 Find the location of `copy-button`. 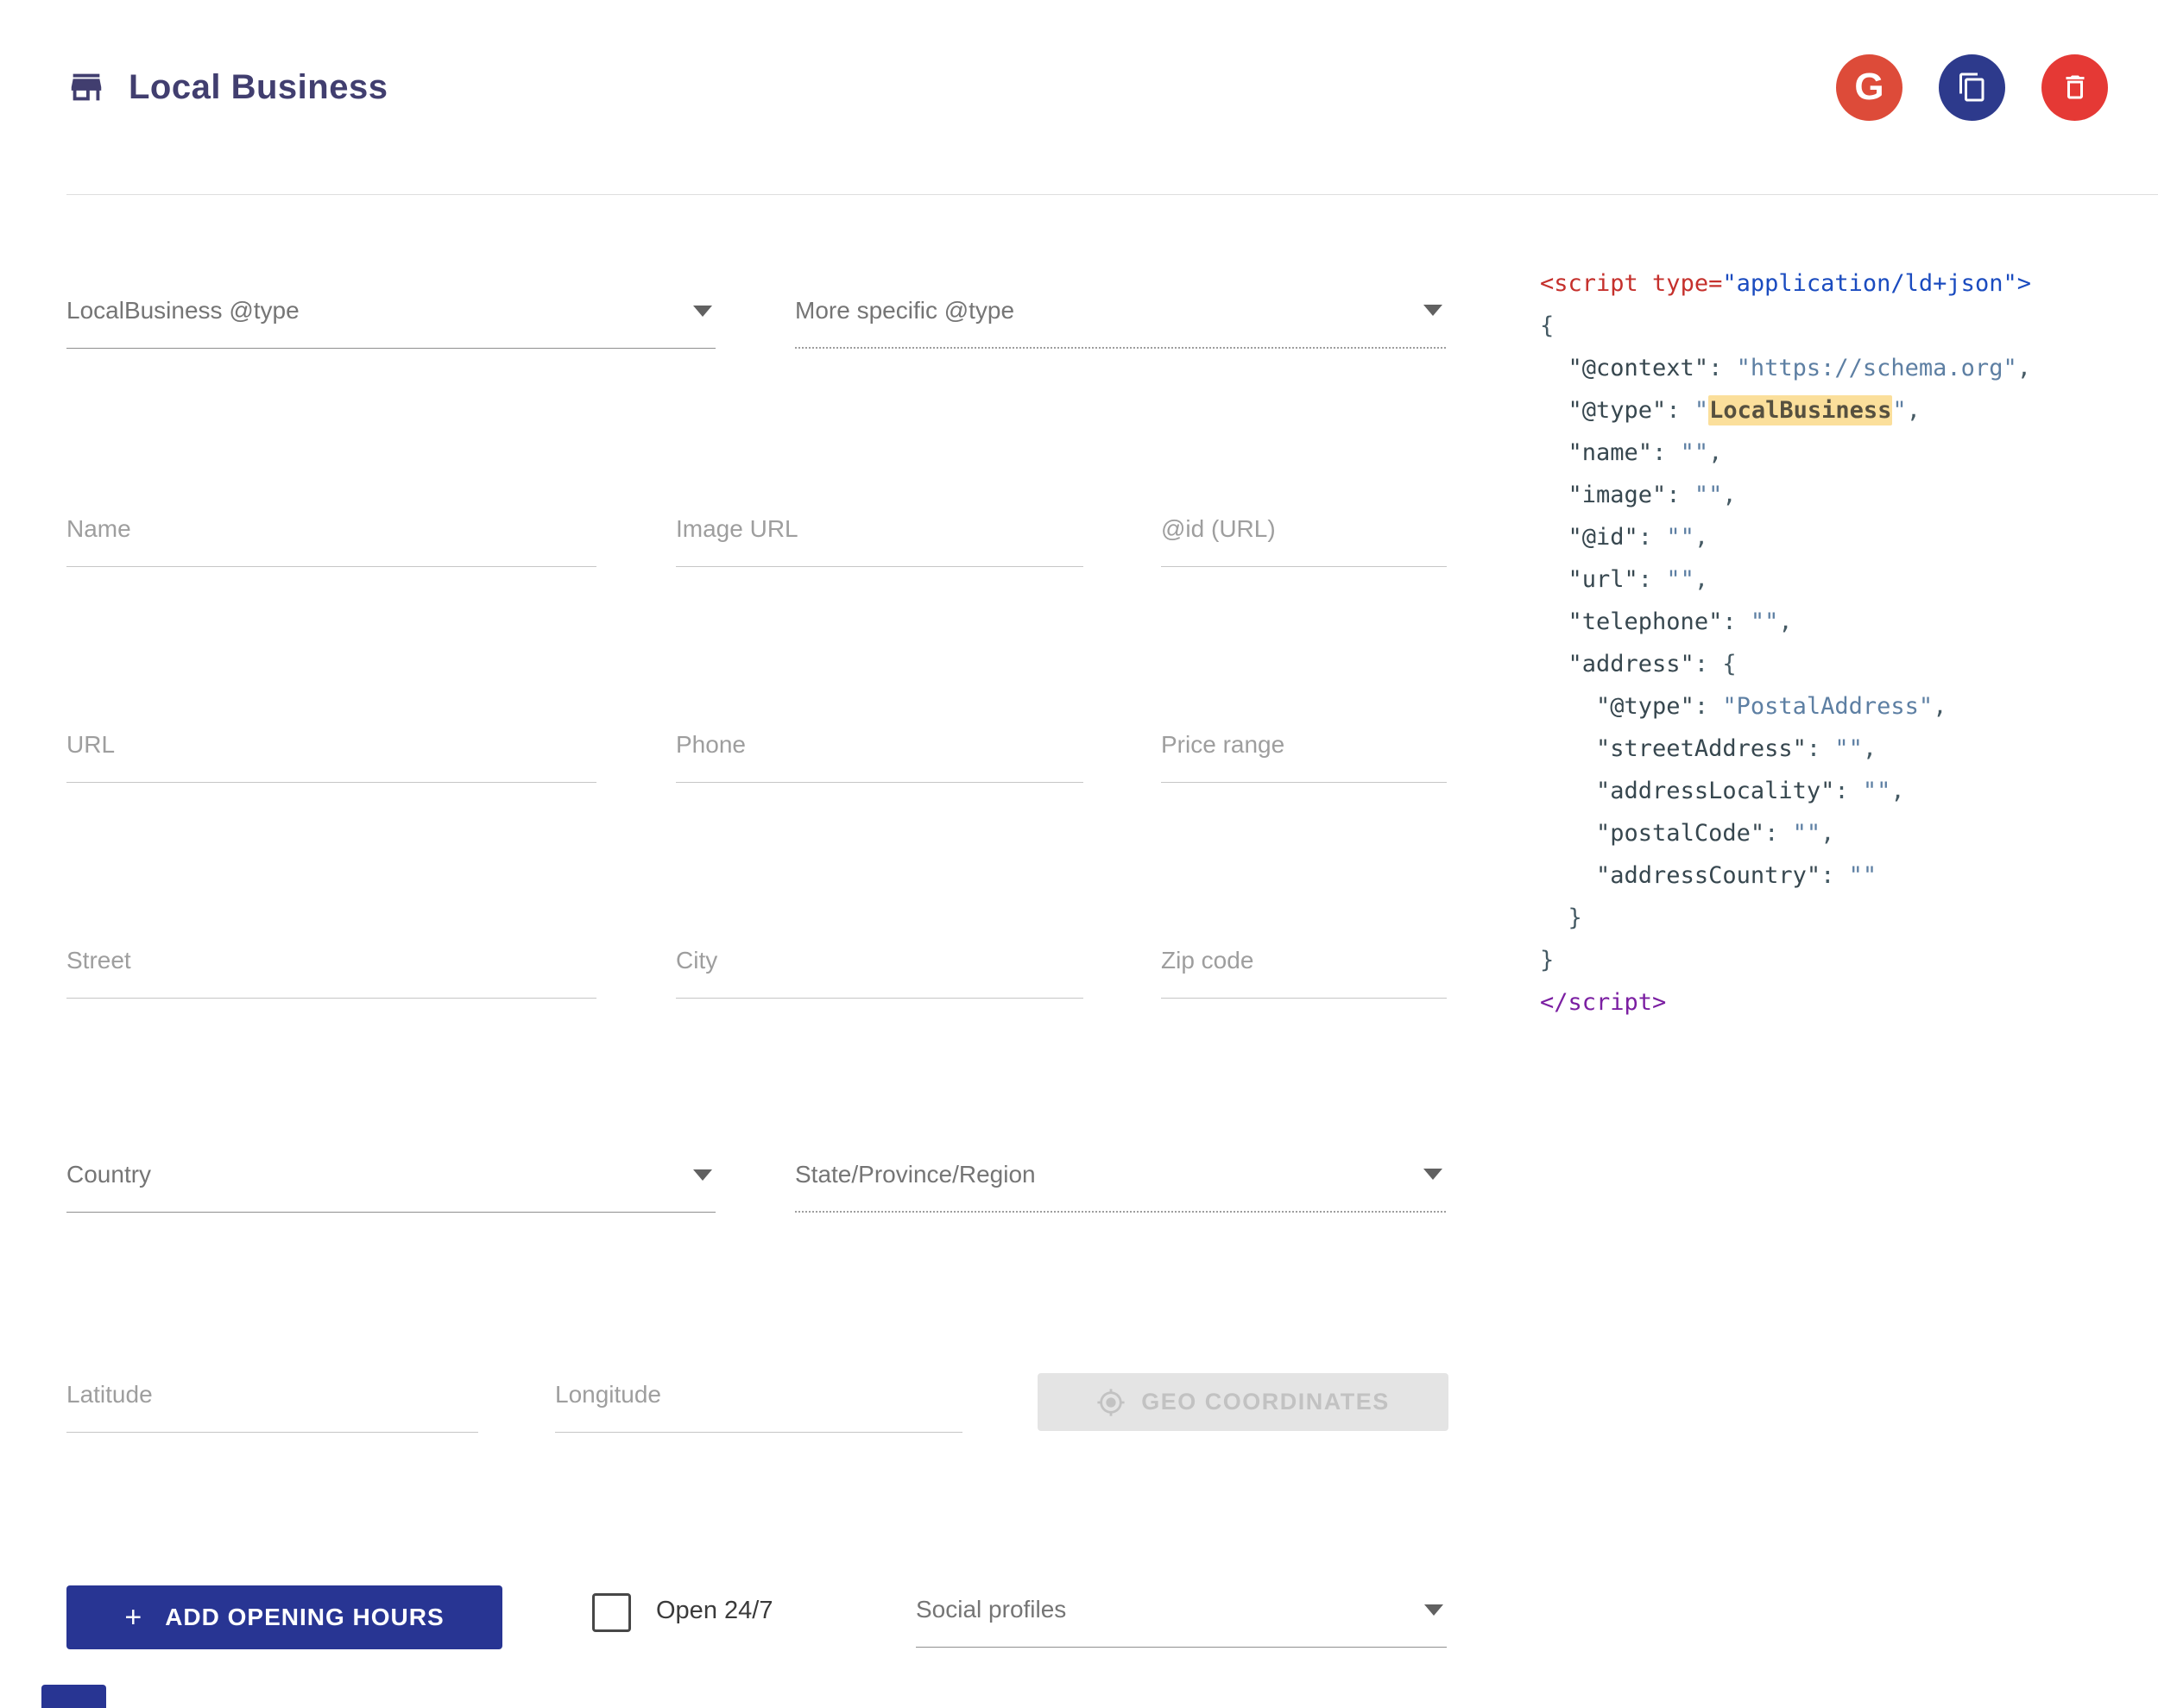

copy-button is located at coordinates (1972, 87).